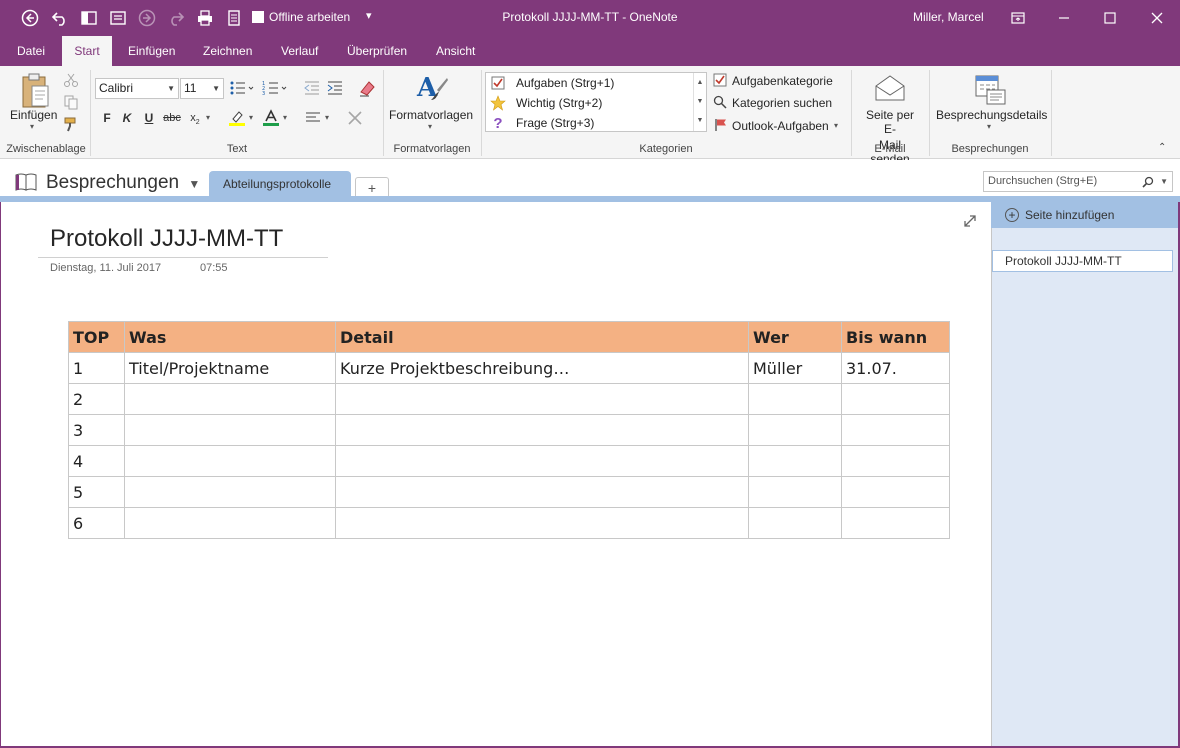  I want to click on expand-icon, so click(970, 221).